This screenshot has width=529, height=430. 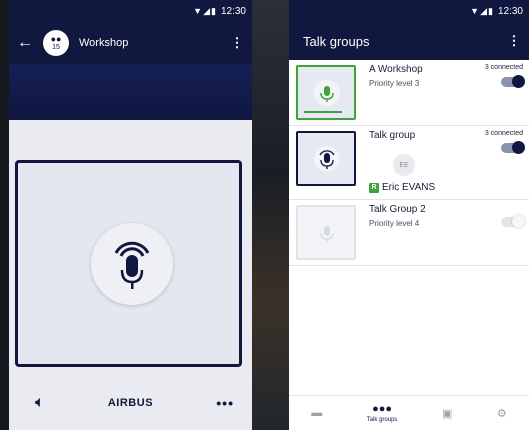 What do you see at coordinates (409, 41) in the screenshot?
I see `header: Talk groups ⋮` at bounding box center [409, 41].